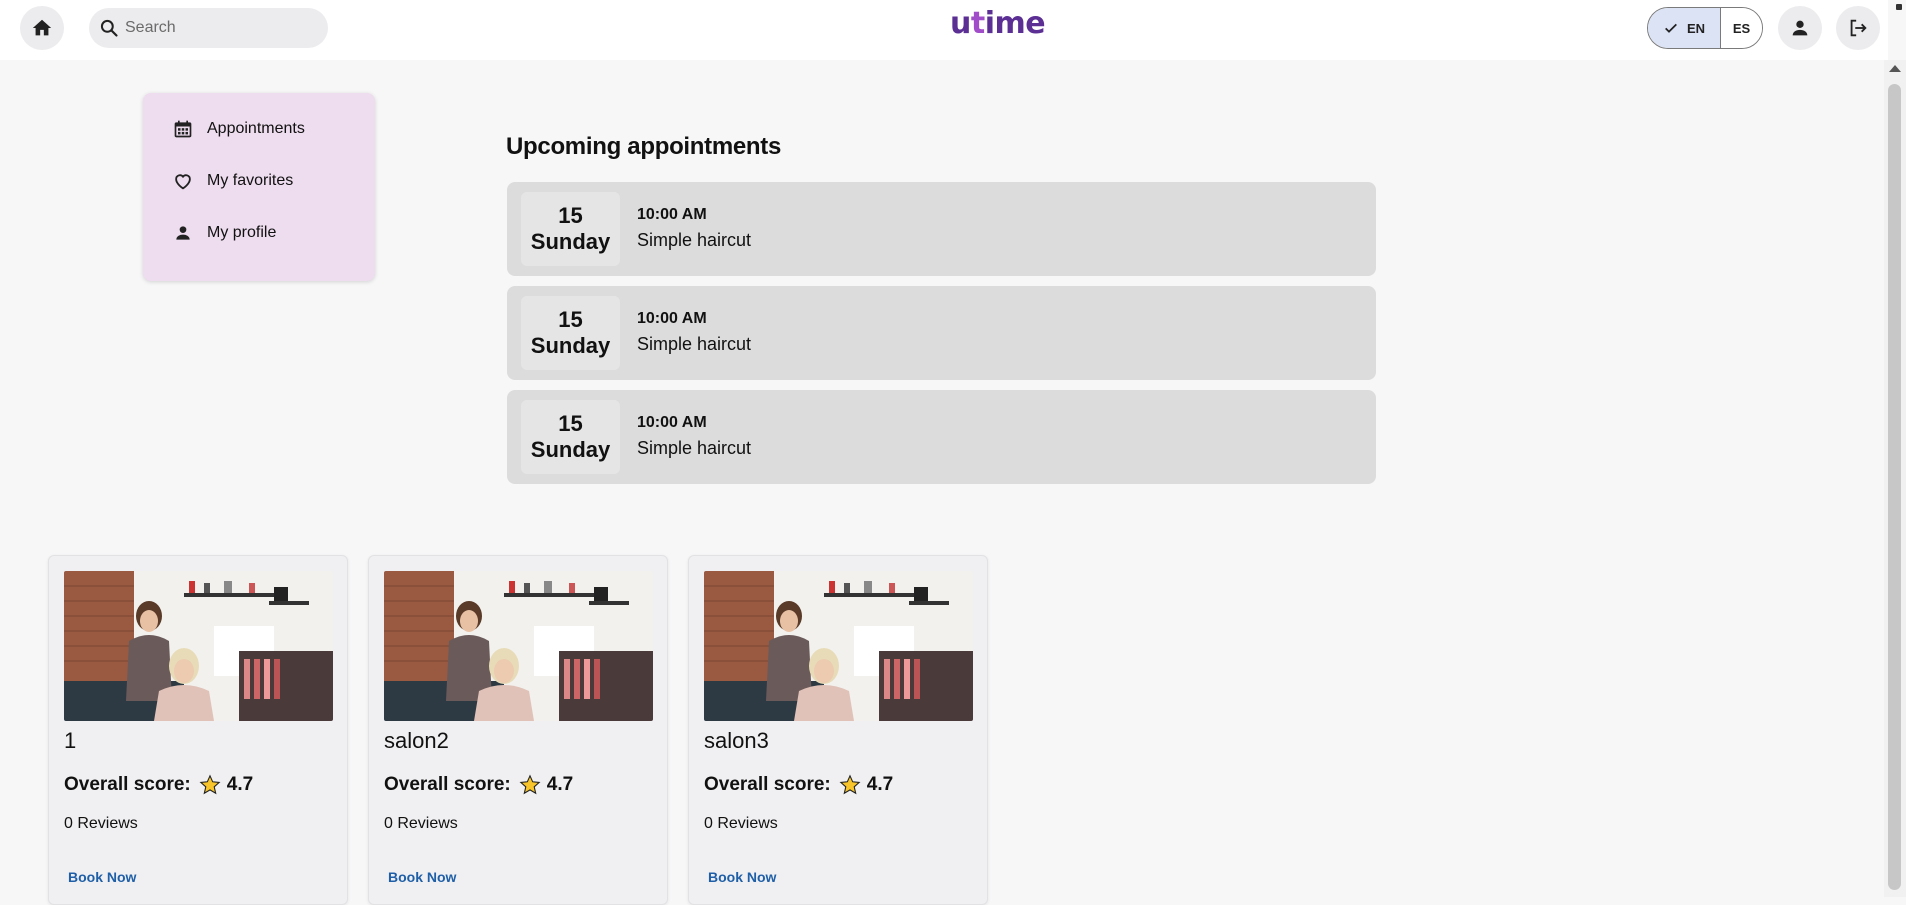  What do you see at coordinates (1015, 23) in the screenshot?
I see `logo-rest: ime` at bounding box center [1015, 23].